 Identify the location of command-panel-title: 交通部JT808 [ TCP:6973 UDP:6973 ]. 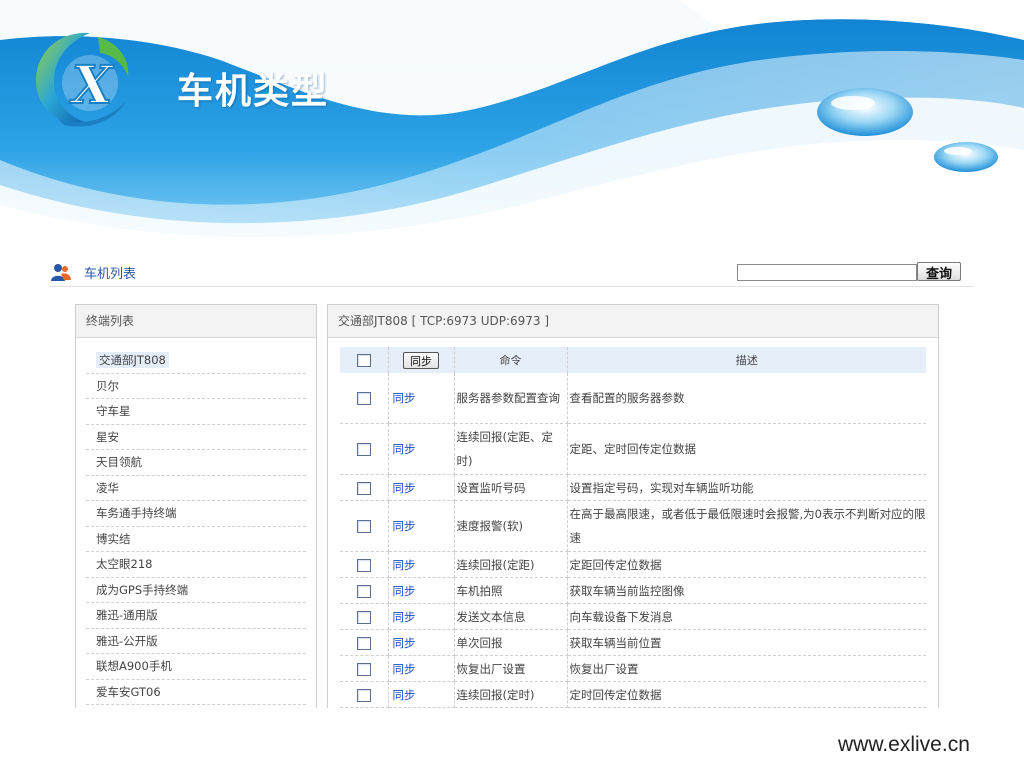
(633, 321).